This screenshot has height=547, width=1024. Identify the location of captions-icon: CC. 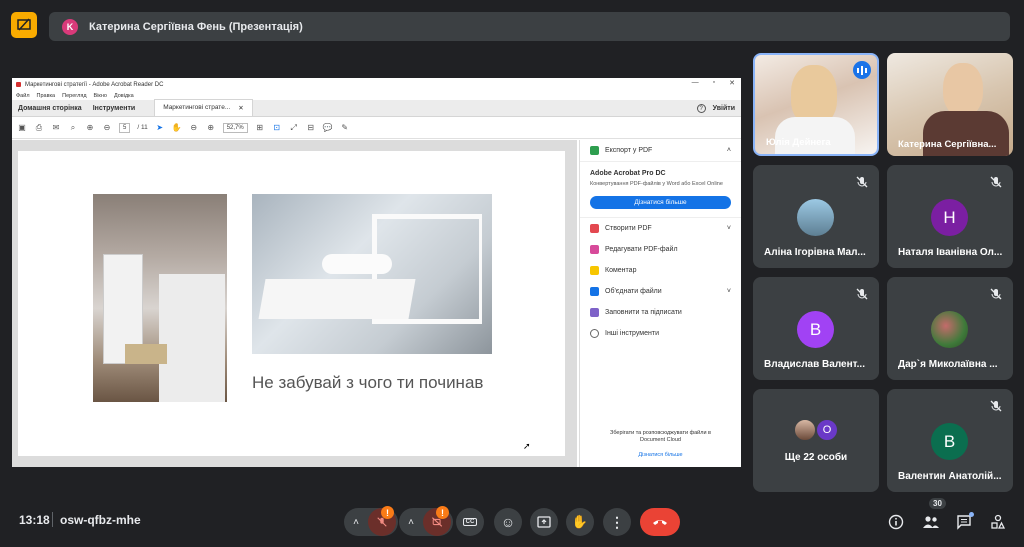
(470, 522).